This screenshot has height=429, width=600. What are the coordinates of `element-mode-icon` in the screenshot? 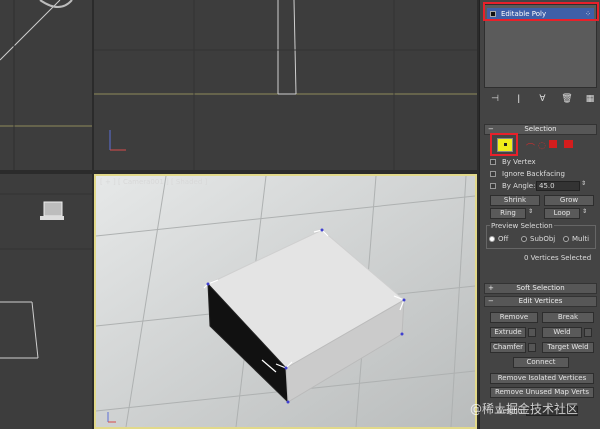 It's located at (568, 144).